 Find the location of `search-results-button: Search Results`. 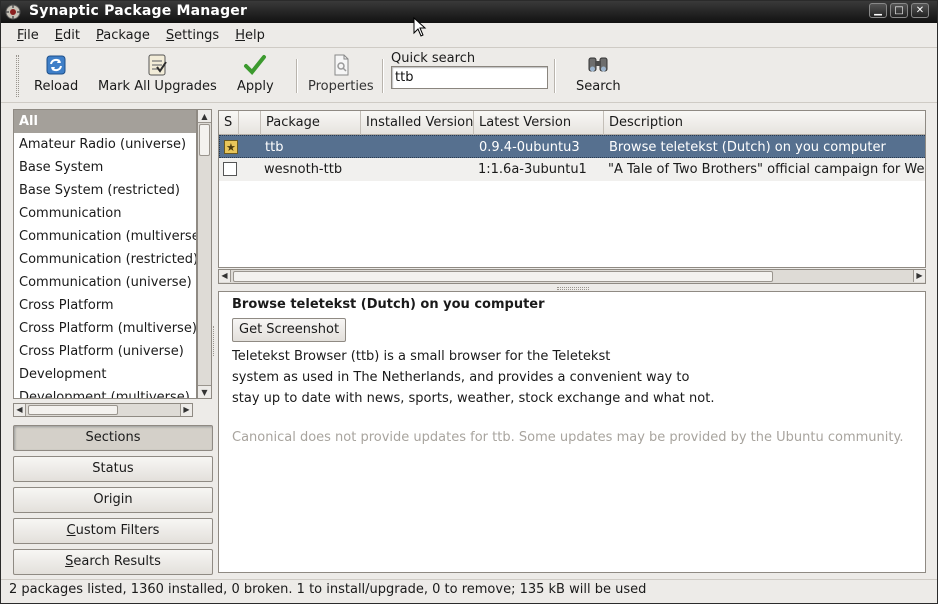

search-results-button: Search Results is located at coordinates (113, 562).